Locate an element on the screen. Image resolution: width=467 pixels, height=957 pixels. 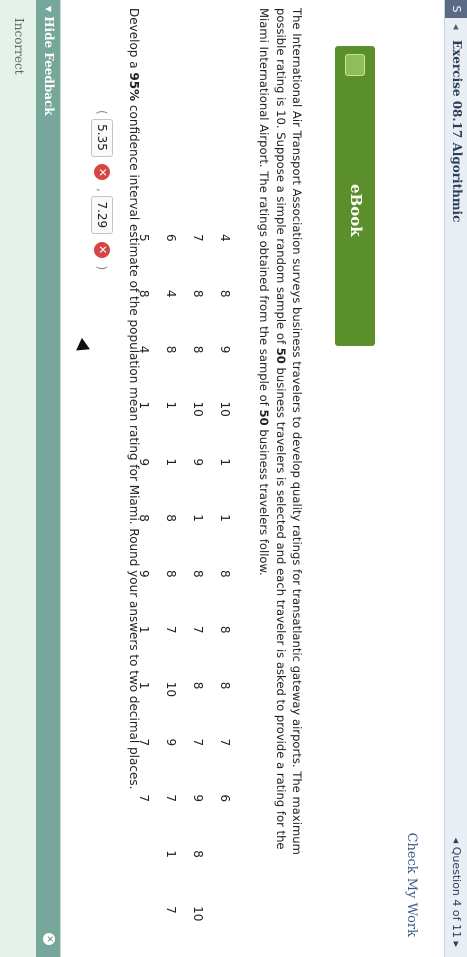
feedback-panel: ▾ Hide Feedback ✕ Incorrect is located at coordinates (30, 478).